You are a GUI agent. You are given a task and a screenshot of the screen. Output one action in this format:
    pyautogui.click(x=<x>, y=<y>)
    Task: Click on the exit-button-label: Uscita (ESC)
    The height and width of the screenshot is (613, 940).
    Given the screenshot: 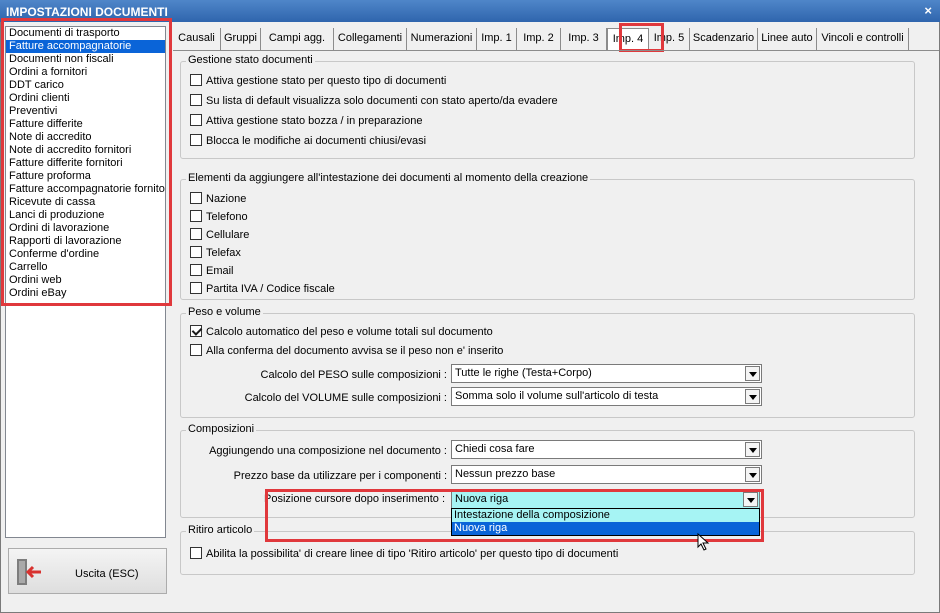 What is the action you would take?
    pyautogui.click(x=107, y=574)
    